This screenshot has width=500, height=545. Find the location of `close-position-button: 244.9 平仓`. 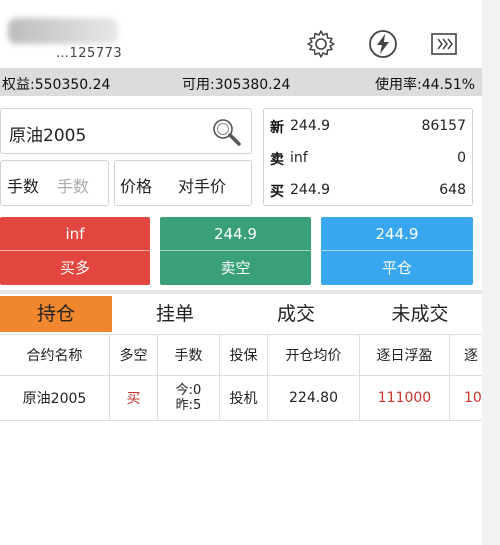

close-position-button: 244.9 平仓 is located at coordinates (397, 251).